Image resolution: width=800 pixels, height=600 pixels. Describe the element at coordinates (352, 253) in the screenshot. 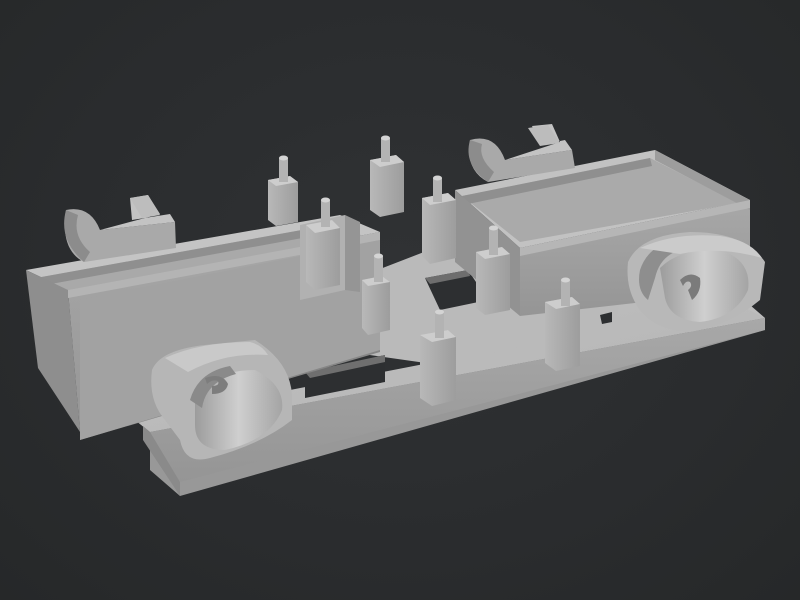

I see `left-tray-divider-side` at that location.